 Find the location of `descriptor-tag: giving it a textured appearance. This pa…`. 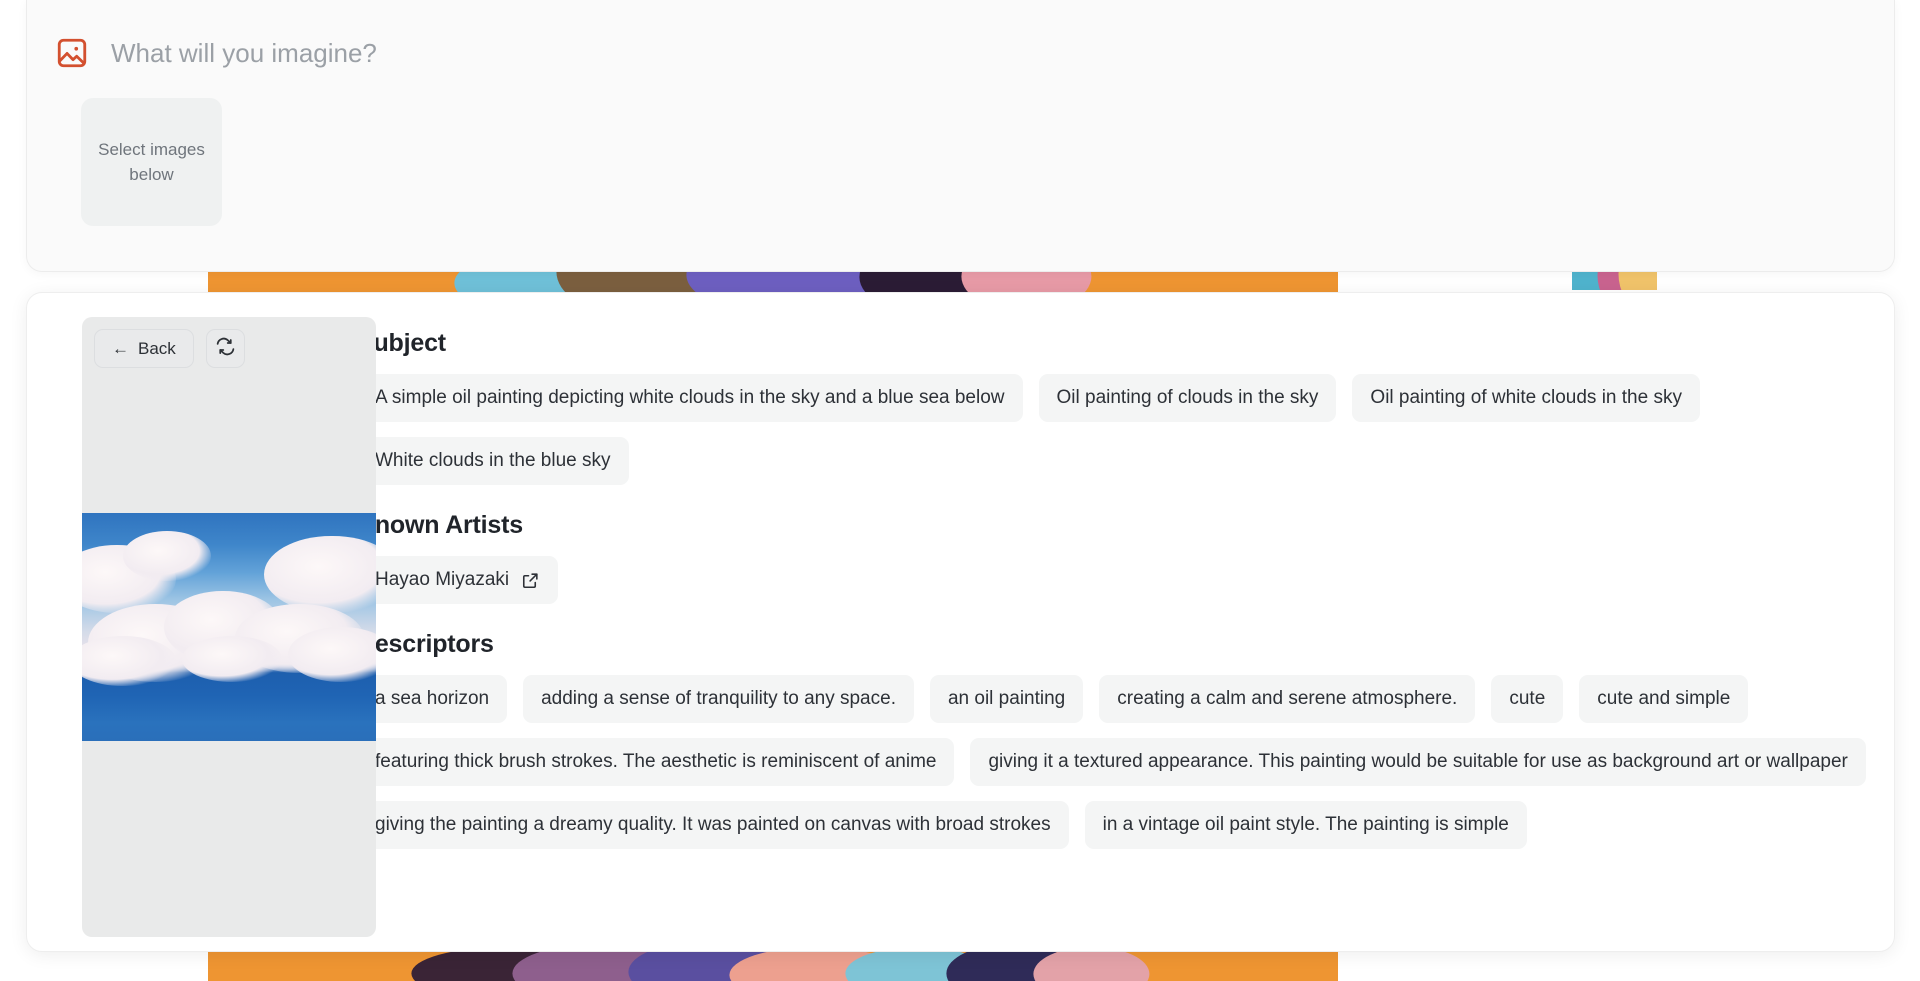

descriptor-tag: giving it a textured appearance. This pa… is located at coordinates (1418, 762).